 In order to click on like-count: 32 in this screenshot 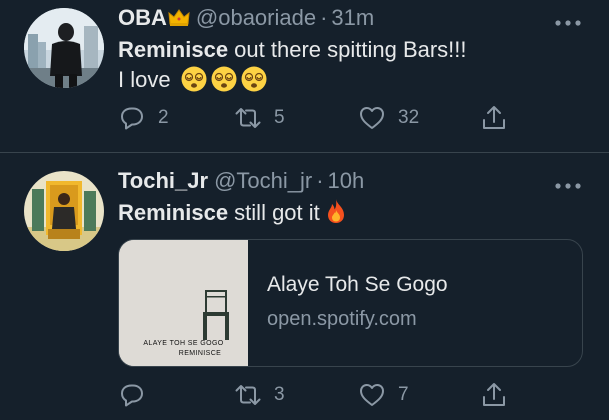, I will do `click(409, 117)`.